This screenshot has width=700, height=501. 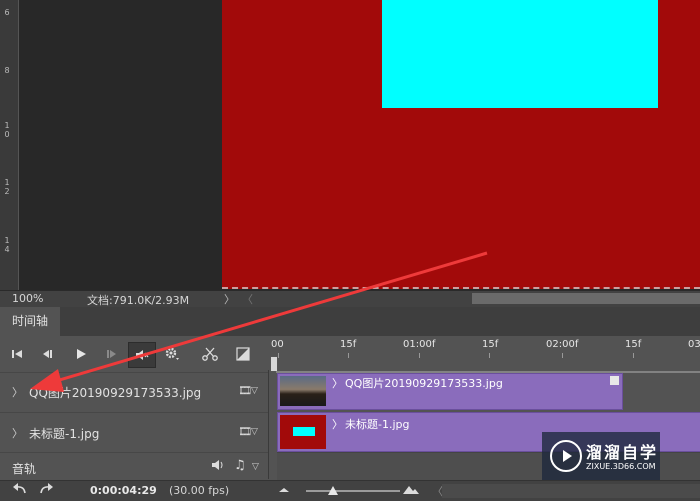 What do you see at coordinates (586, 298) in the screenshot?
I see `horizontal-scrollbar` at bounding box center [586, 298].